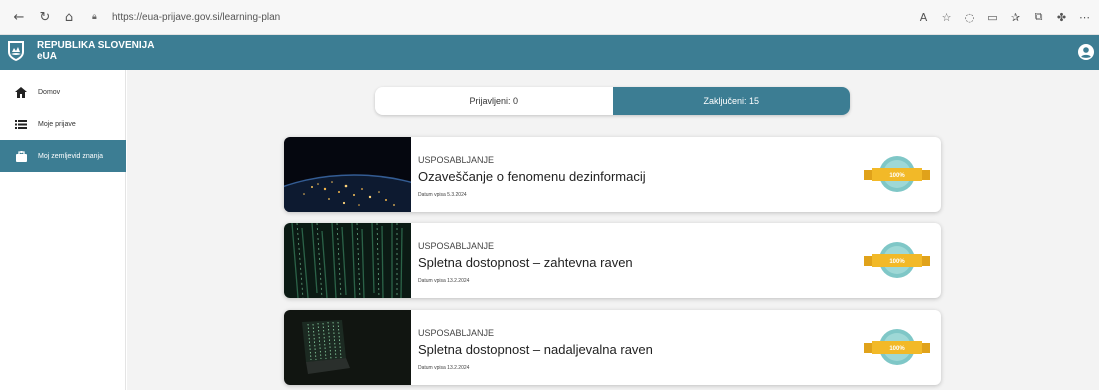 Image resolution: width=1099 pixels, height=390 pixels. Describe the element at coordinates (19, 17) in the screenshot. I see `back-icon: ←` at that location.